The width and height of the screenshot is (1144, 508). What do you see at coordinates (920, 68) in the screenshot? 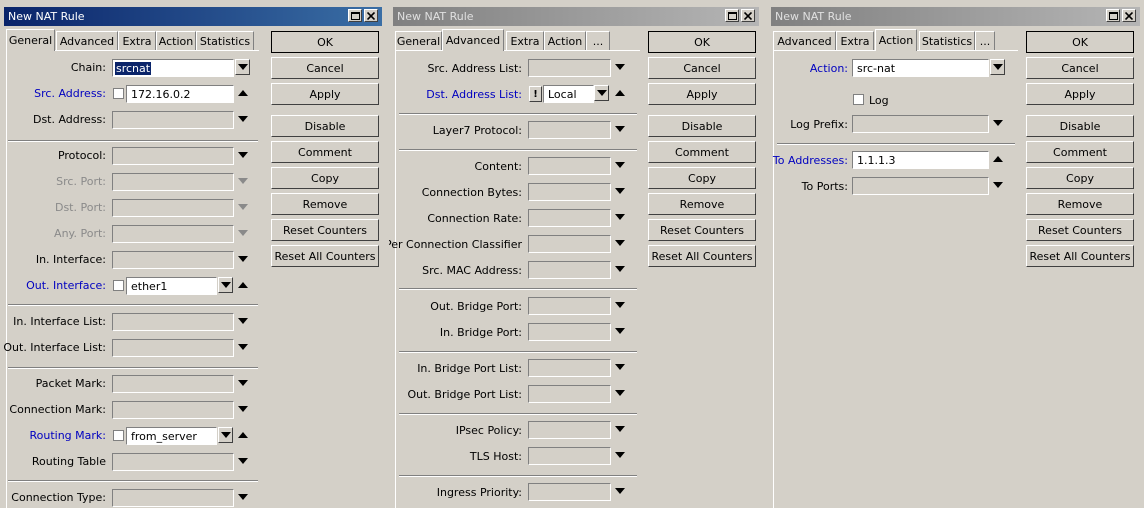
I see `action-select: src-nat` at bounding box center [920, 68].